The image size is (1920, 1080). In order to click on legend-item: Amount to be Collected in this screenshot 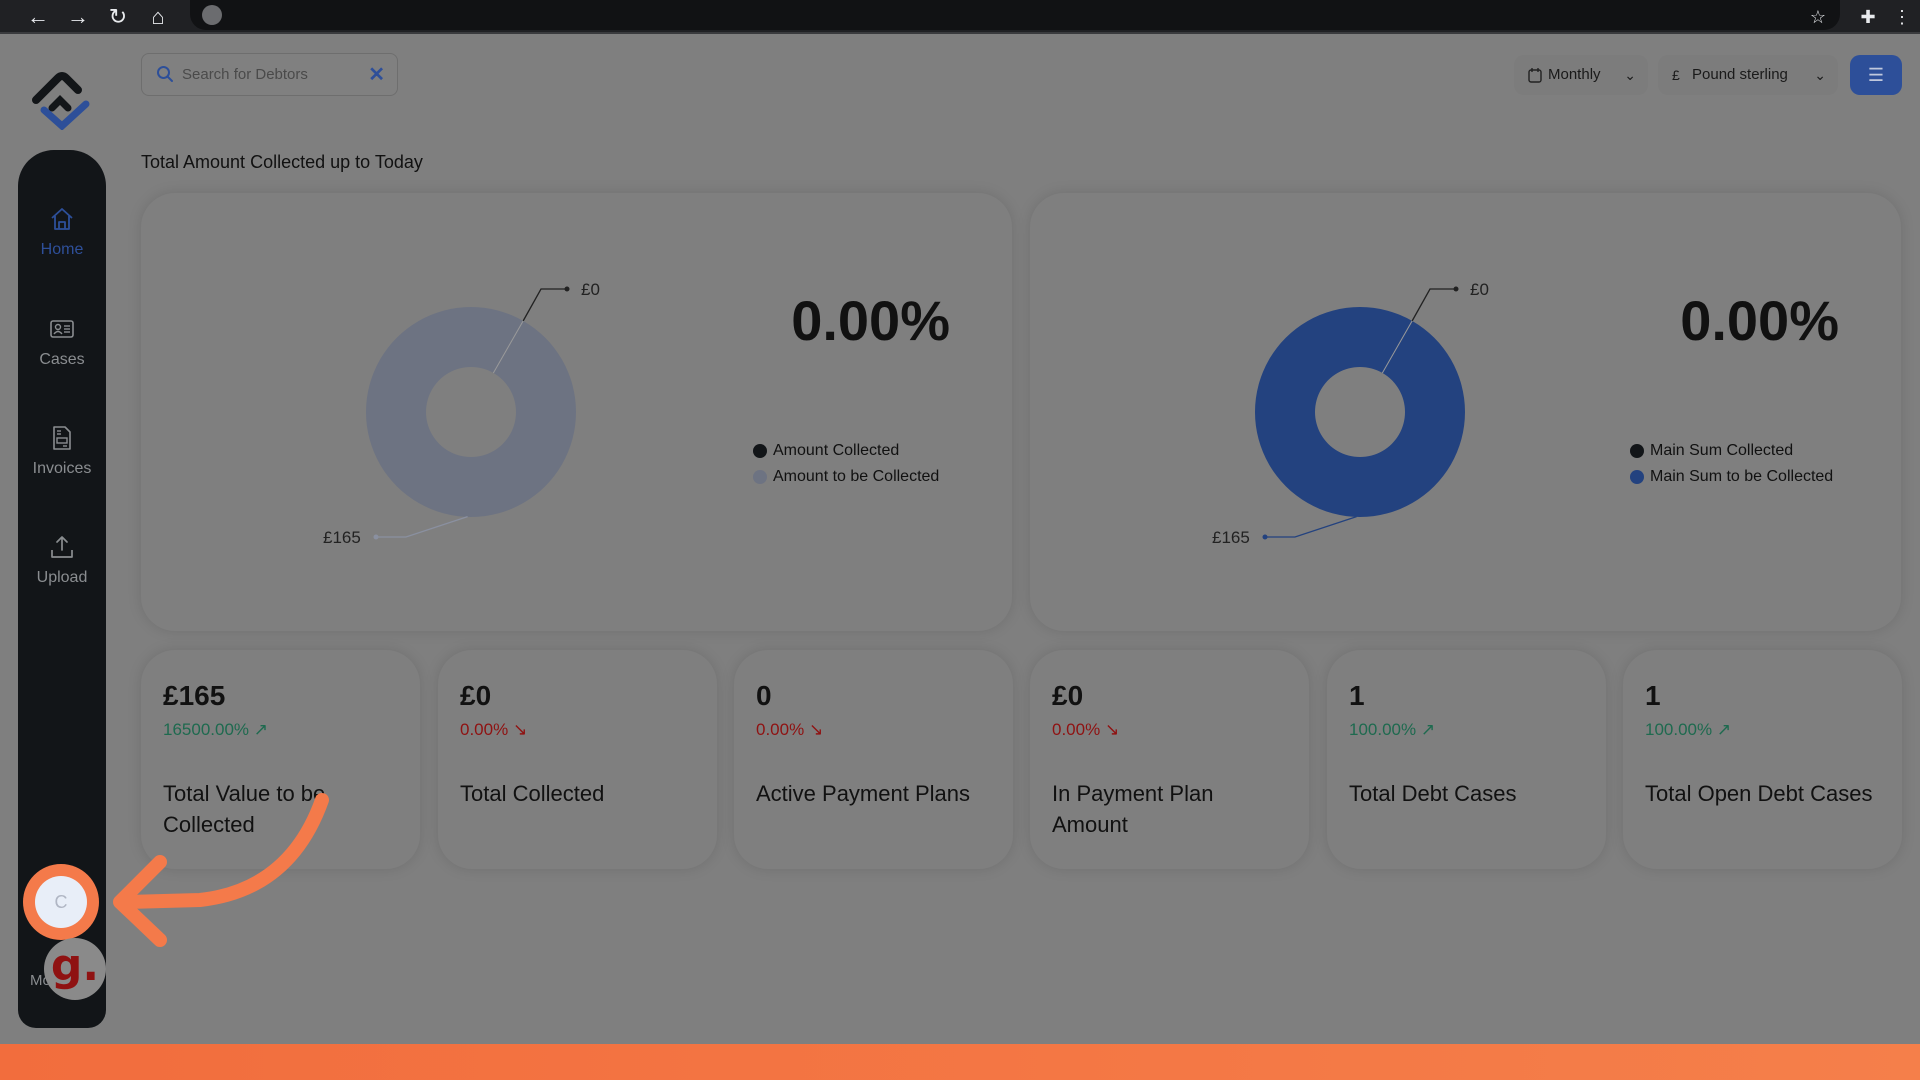, I will do `click(846, 477)`.